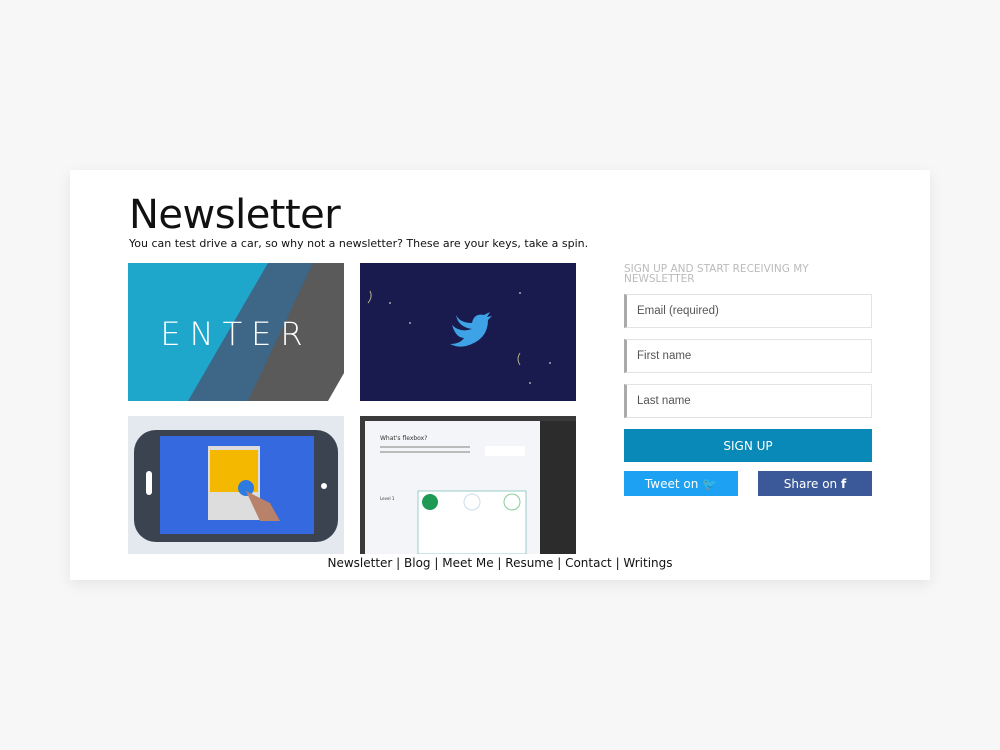 This screenshot has width=1000, height=750. I want to click on tweet-button: Tweet on 🐦, so click(681, 483).